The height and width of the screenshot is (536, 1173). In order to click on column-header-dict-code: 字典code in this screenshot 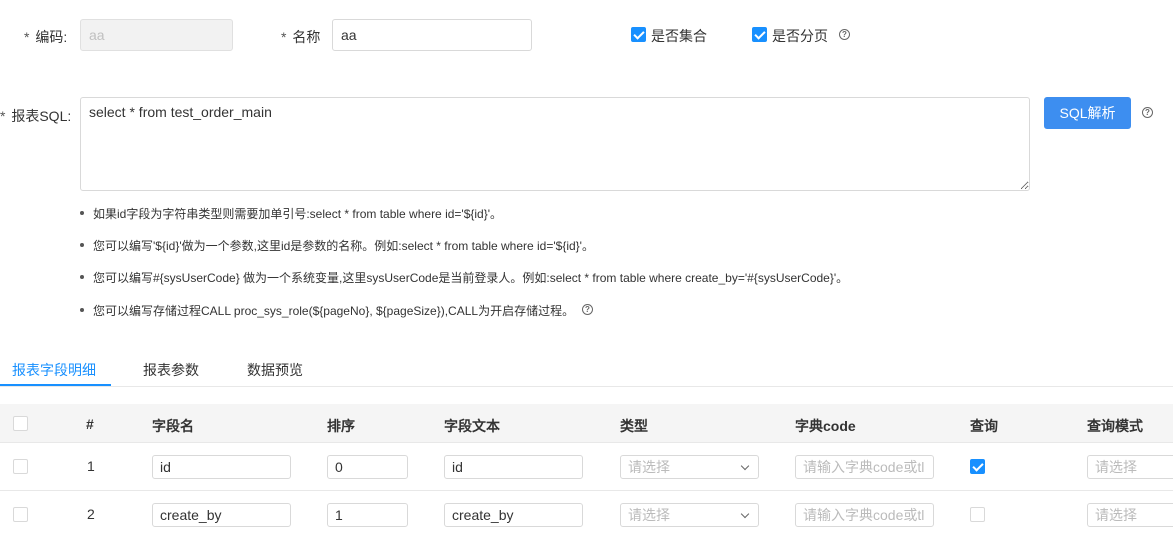, I will do `click(825, 426)`.